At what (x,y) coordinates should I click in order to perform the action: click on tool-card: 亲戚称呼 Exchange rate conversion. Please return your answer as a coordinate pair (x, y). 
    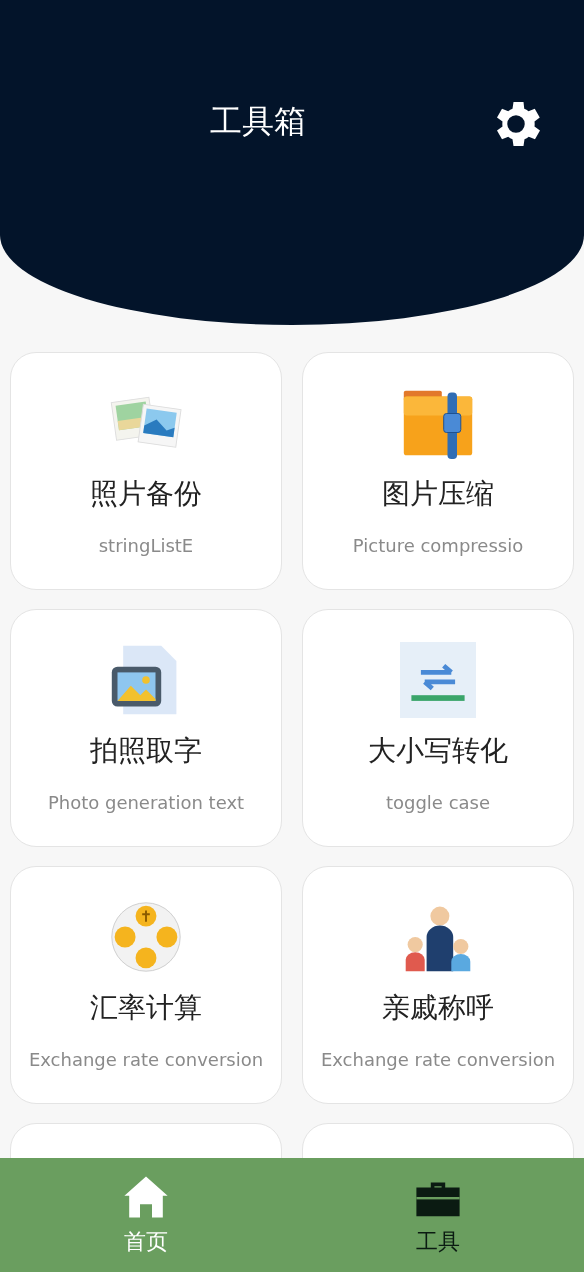
    Looking at the image, I should click on (438, 985).